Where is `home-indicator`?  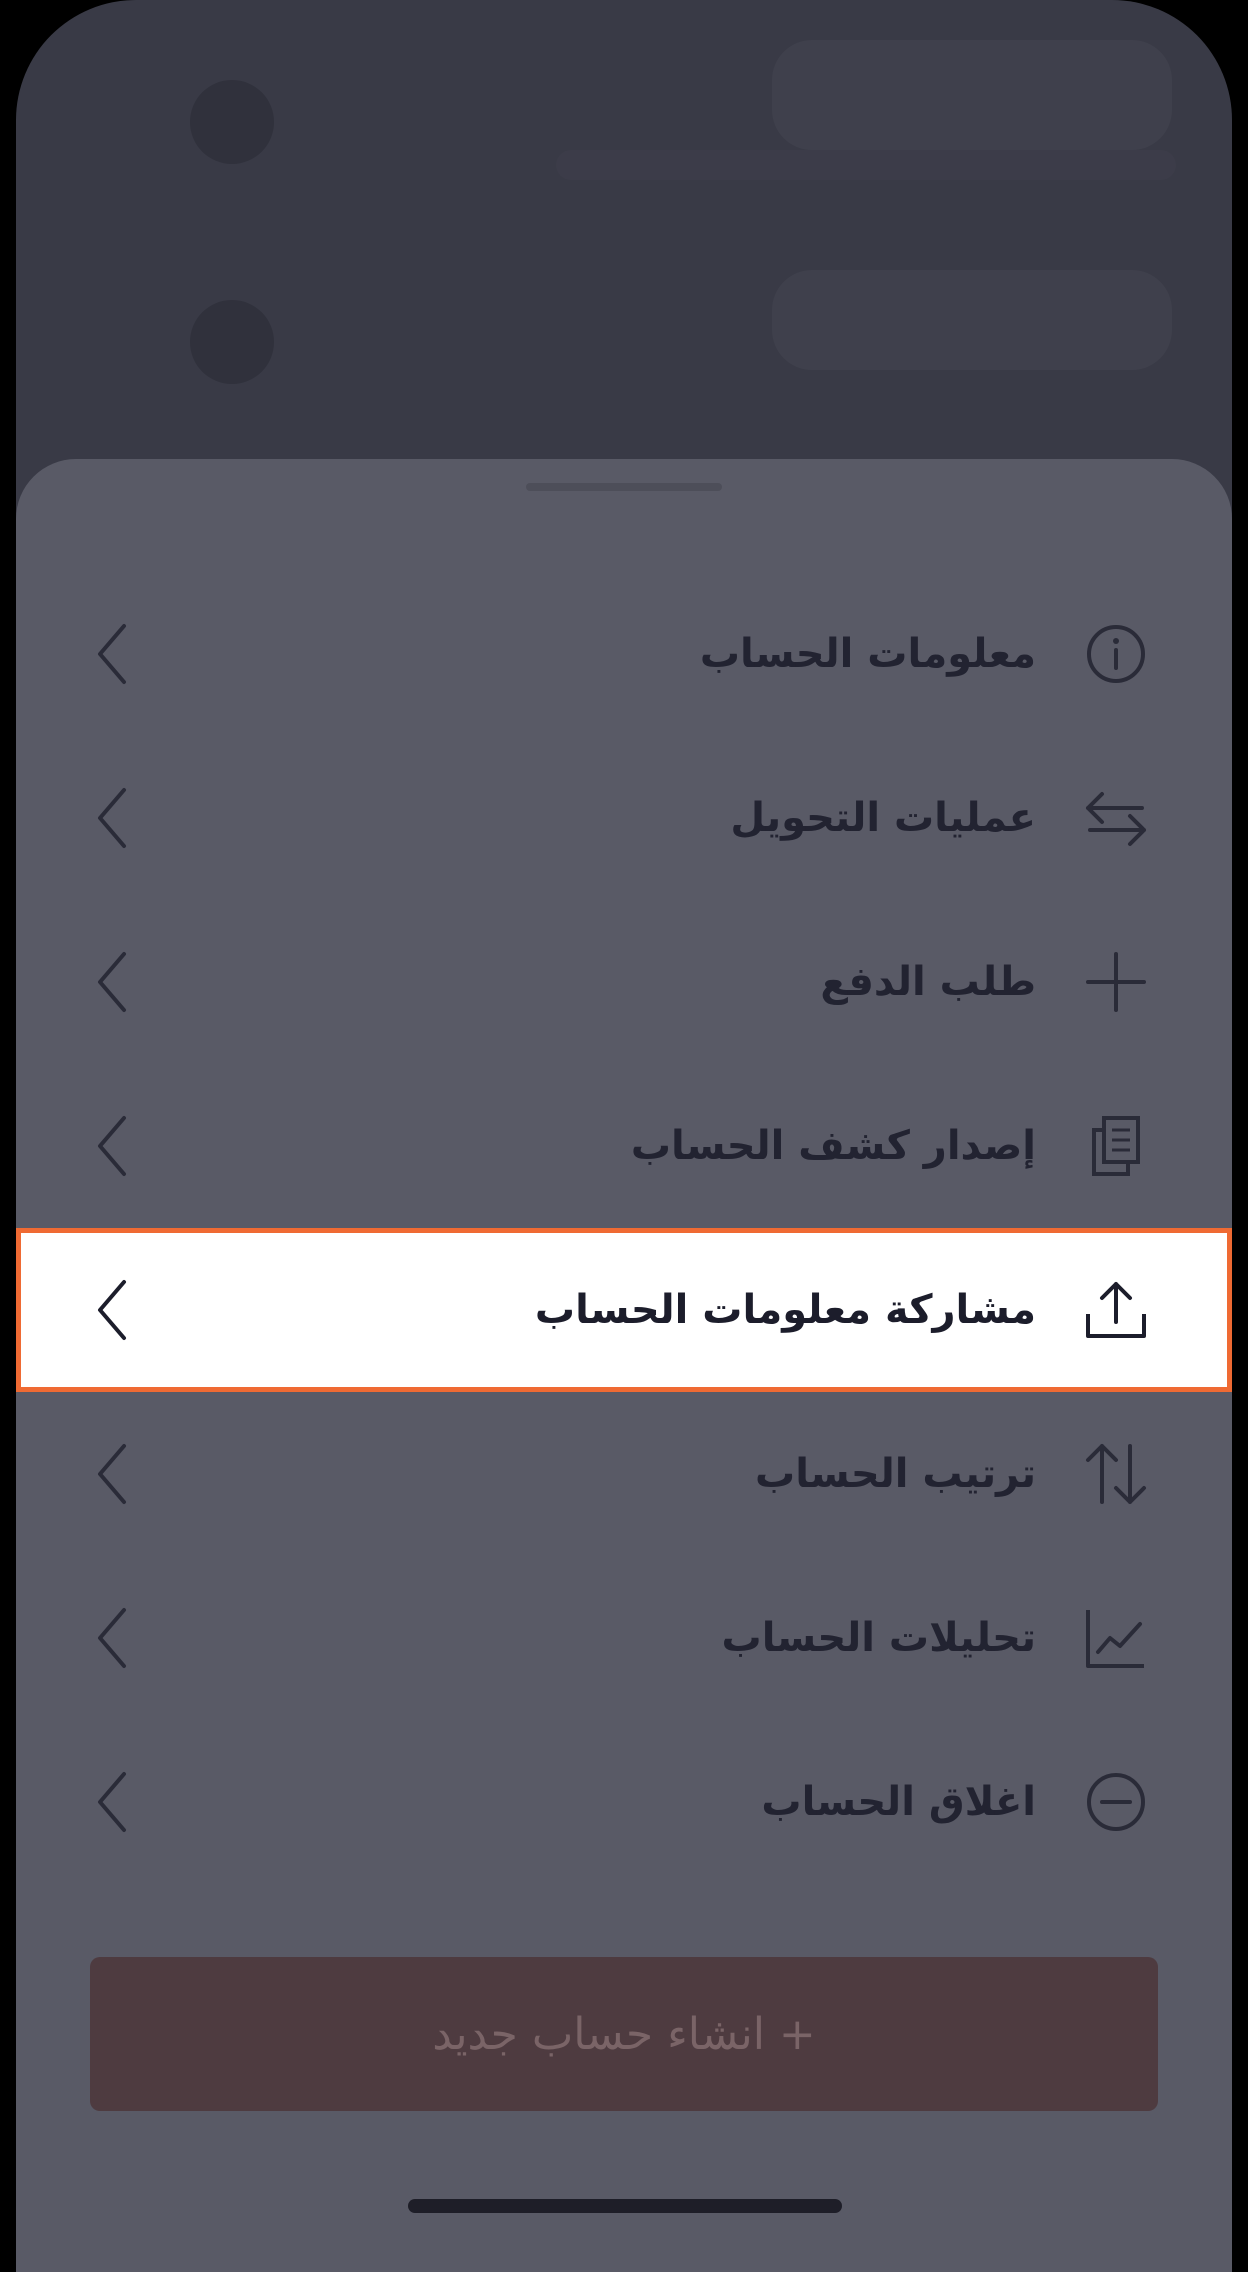
home-indicator is located at coordinates (625, 2206).